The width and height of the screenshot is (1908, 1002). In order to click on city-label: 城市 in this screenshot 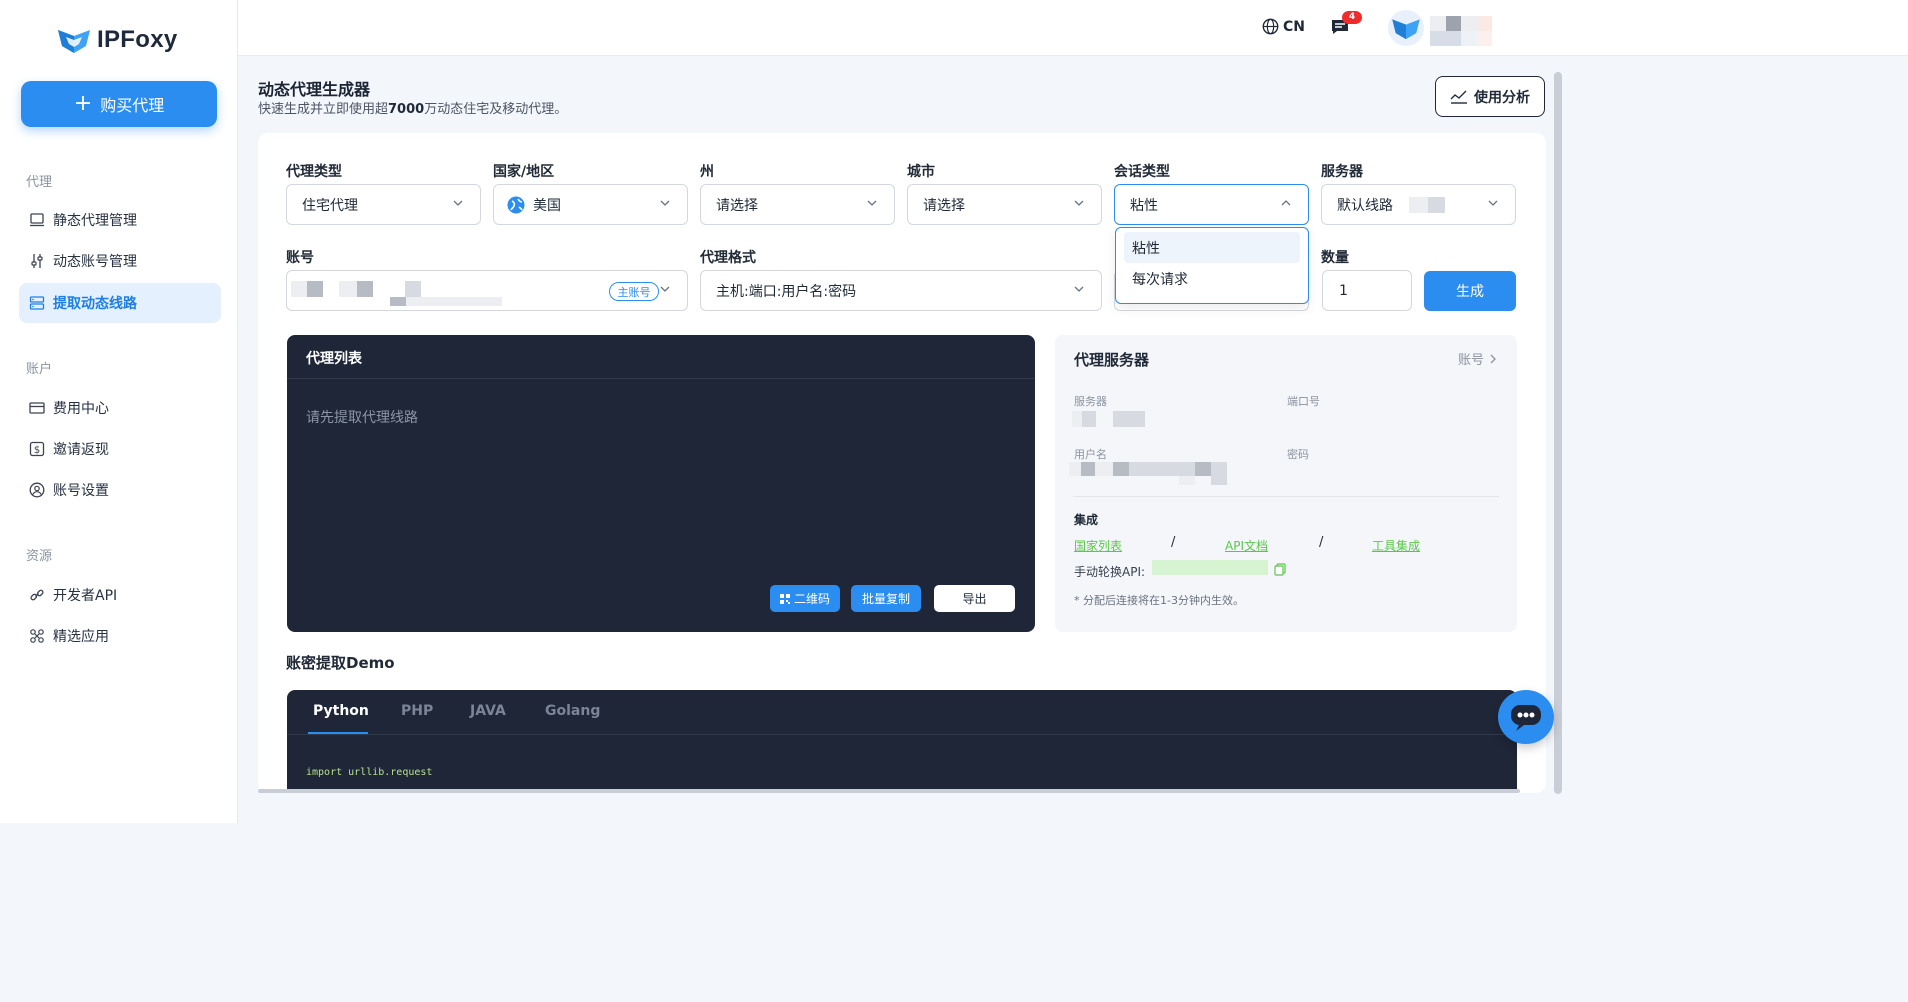, I will do `click(921, 172)`.